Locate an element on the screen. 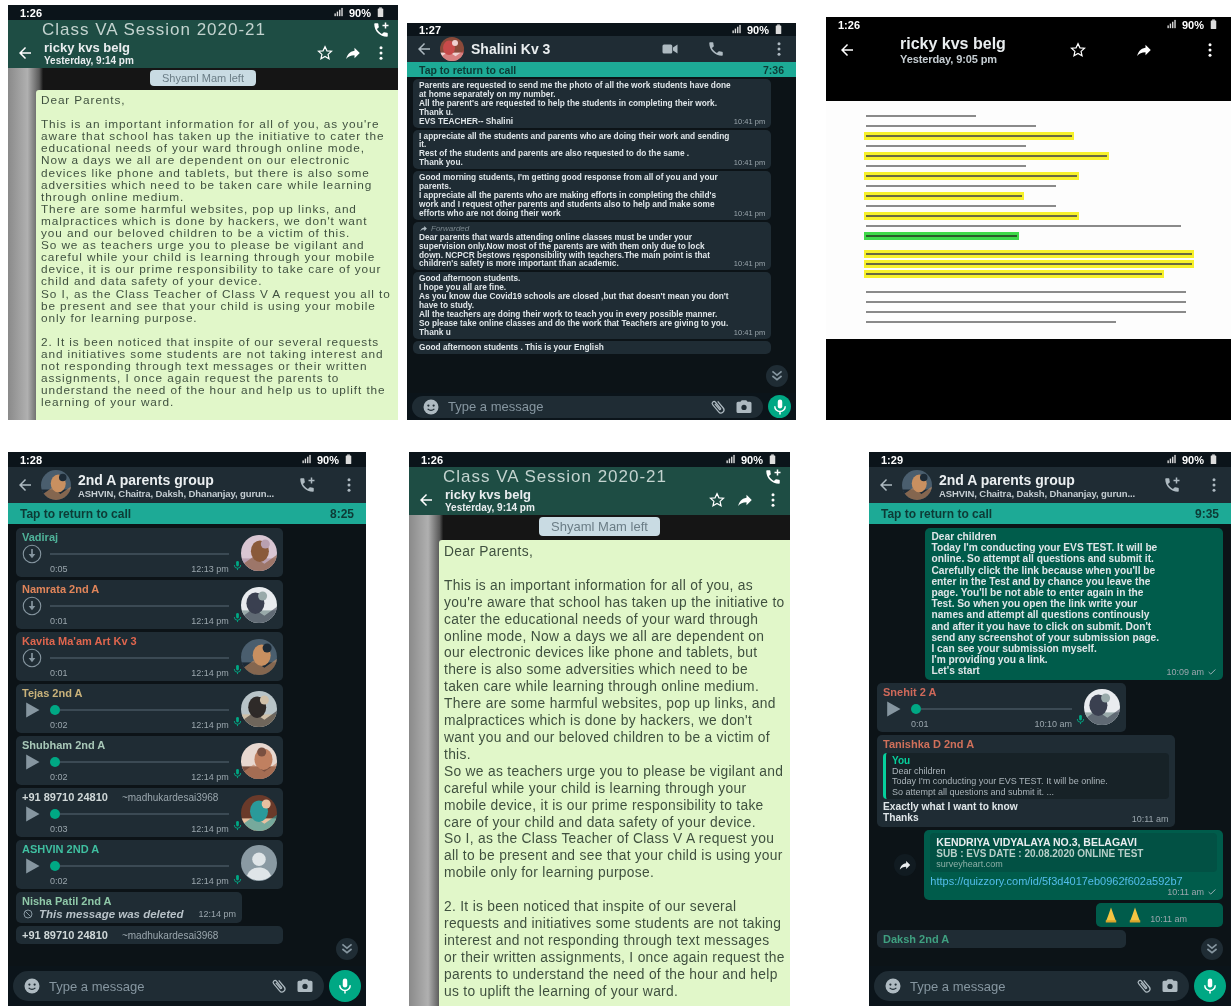 This screenshot has height=1006, width=1231. return-to-call-bar: Tap to return to call 7:36 is located at coordinates (601, 69).